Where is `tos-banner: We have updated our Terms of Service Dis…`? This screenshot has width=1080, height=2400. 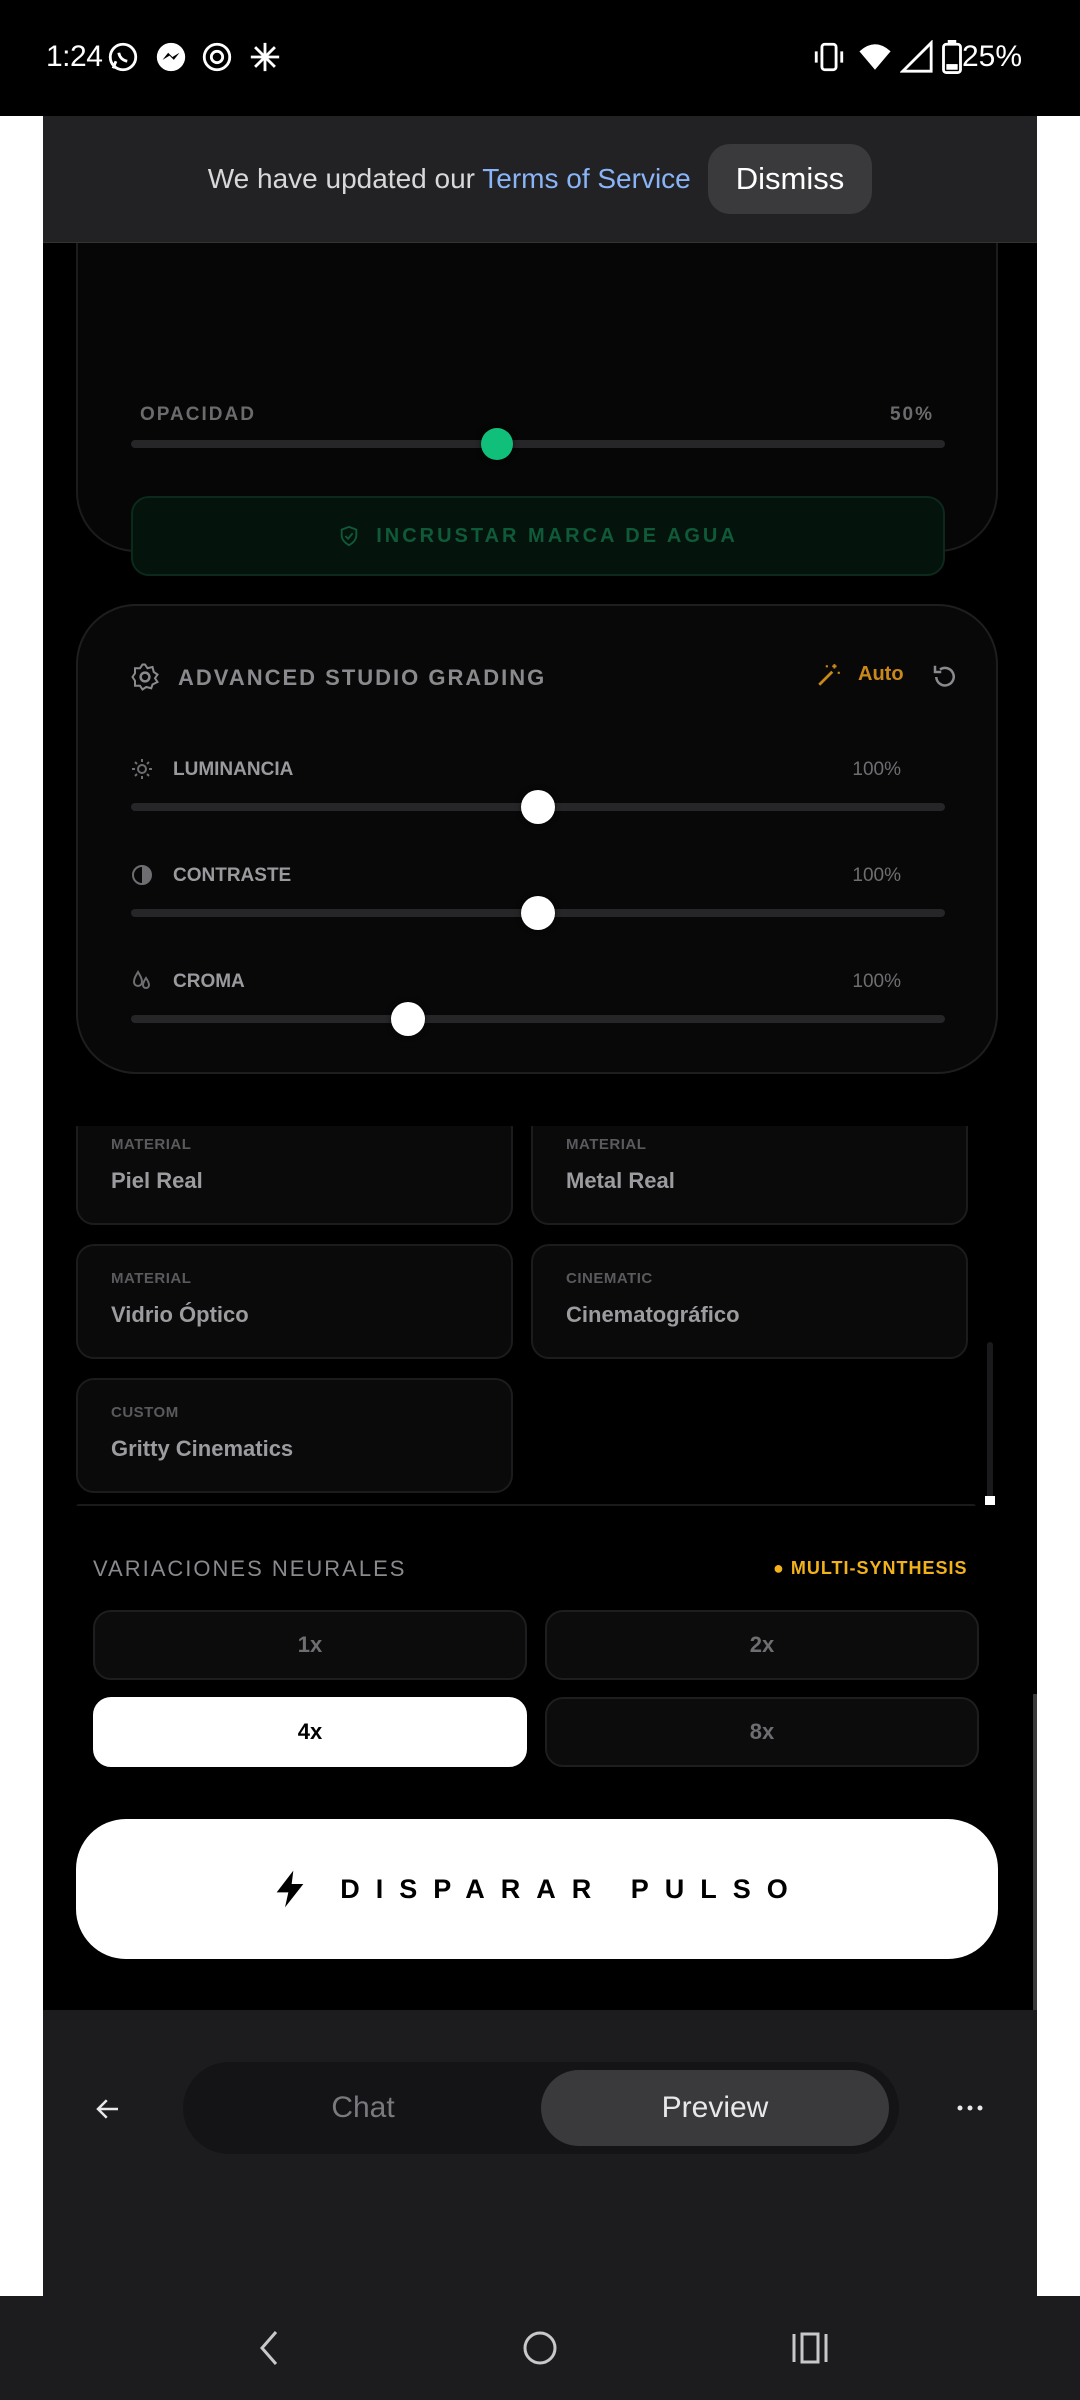 tos-banner: We have updated our Terms of Service Dis… is located at coordinates (540, 179).